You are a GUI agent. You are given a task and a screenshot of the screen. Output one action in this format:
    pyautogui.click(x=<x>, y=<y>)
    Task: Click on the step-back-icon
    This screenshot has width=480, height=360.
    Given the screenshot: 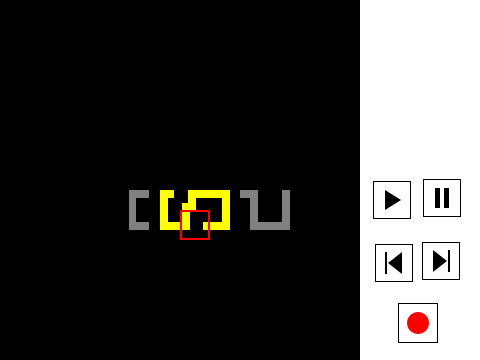 What is the action you would take?
    pyautogui.click(x=393, y=263)
    